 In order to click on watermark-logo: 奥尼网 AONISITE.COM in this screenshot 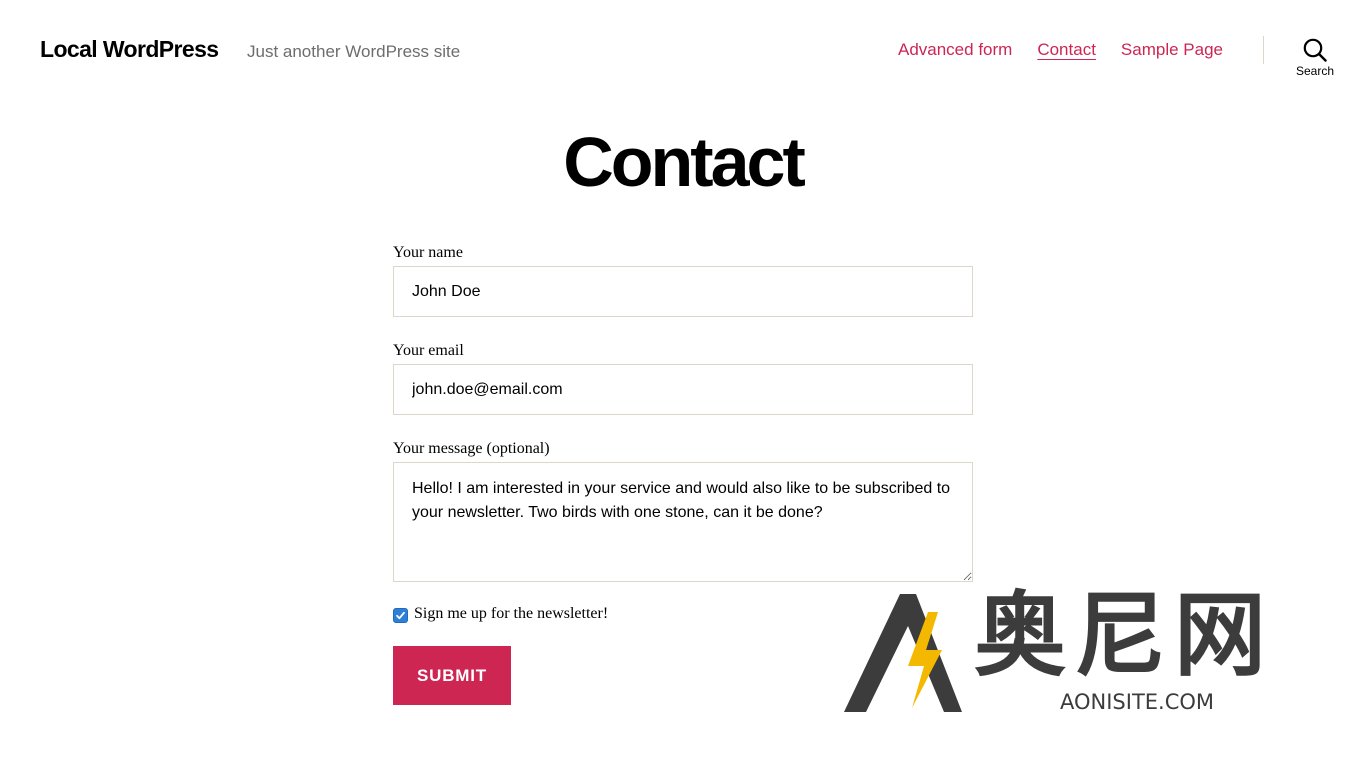, I will do `click(1079, 652)`.